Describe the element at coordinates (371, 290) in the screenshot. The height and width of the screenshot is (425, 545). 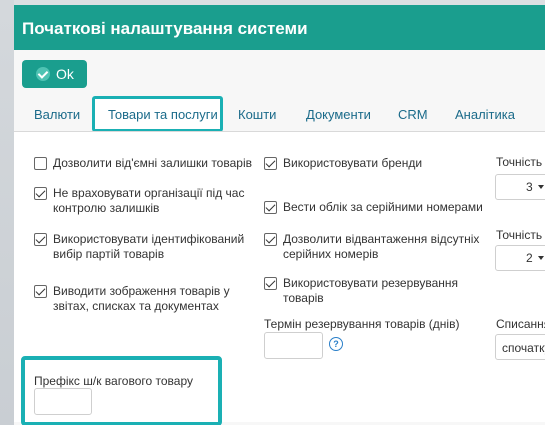
I see `reservation-label: Використовувати резервування товарів` at that location.